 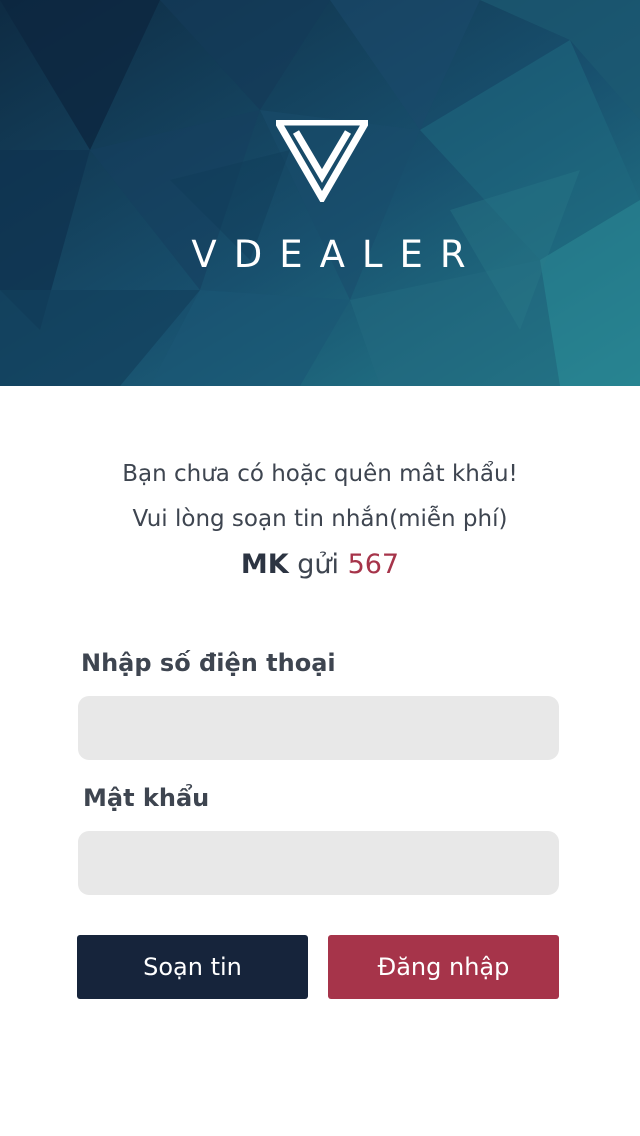 What do you see at coordinates (443, 967) in the screenshot?
I see `login-button: Đăng nhập` at bounding box center [443, 967].